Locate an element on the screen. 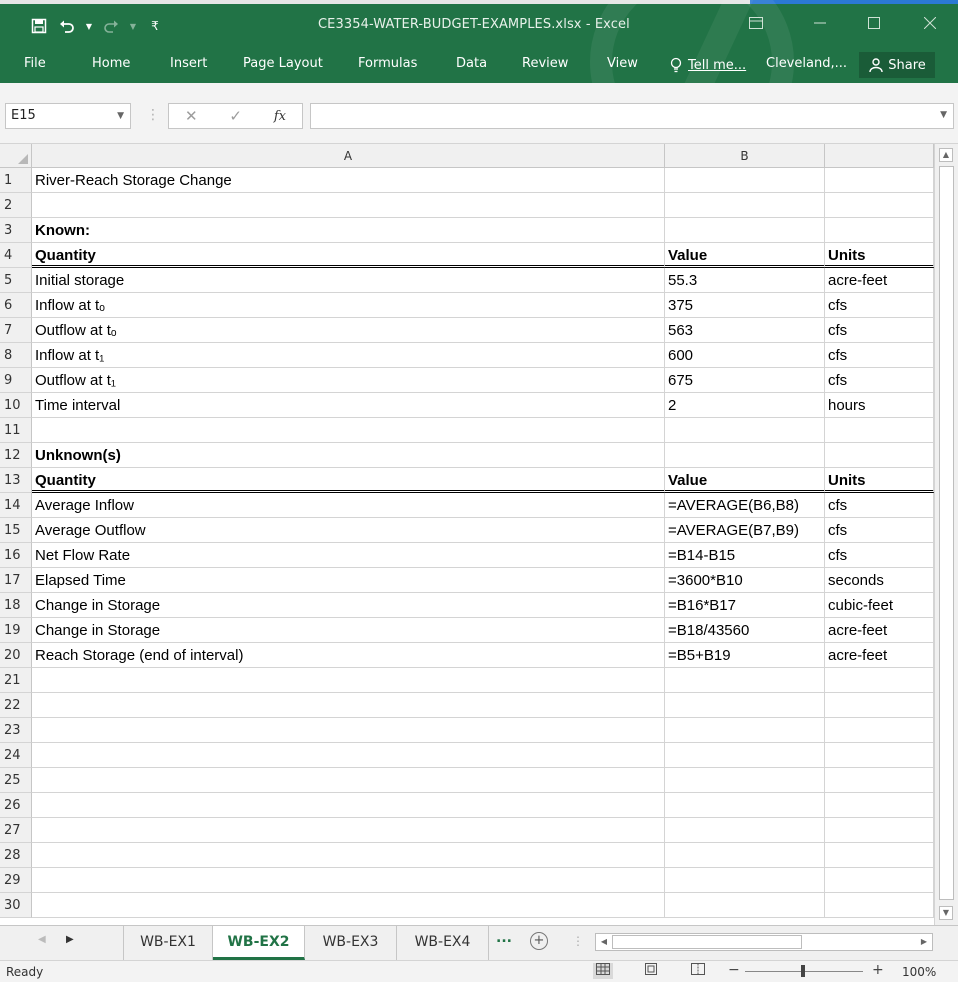 The height and width of the screenshot is (982, 958). cell-b: 563 is located at coordinates (745, 330).